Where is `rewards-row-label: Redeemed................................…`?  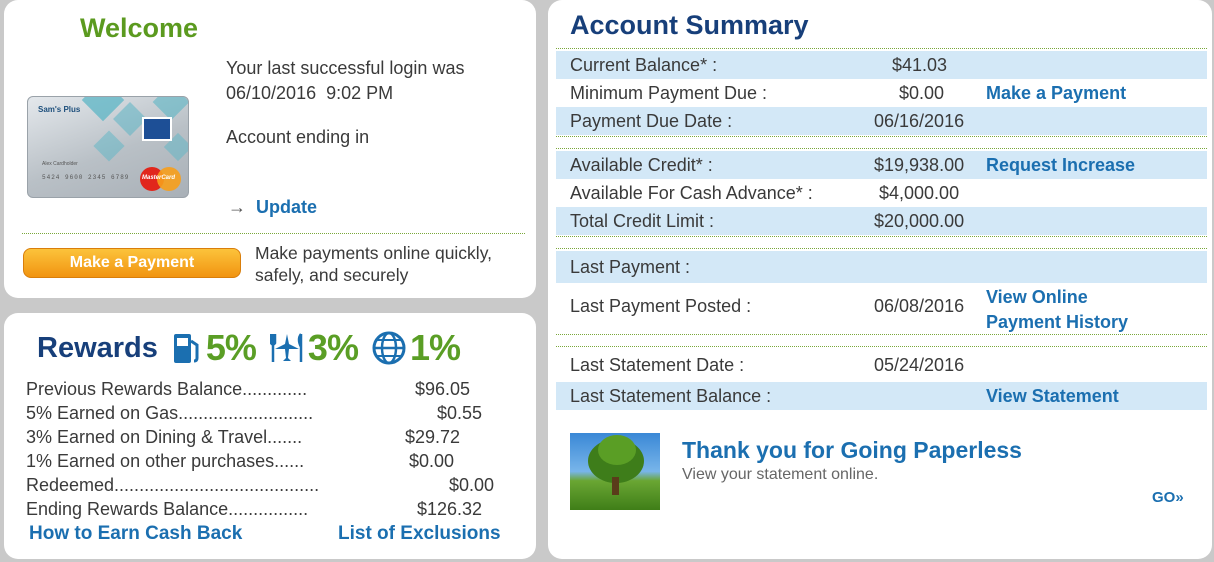 rewards-row-label: Redeemed................................… is located at coordinates (173, 485).